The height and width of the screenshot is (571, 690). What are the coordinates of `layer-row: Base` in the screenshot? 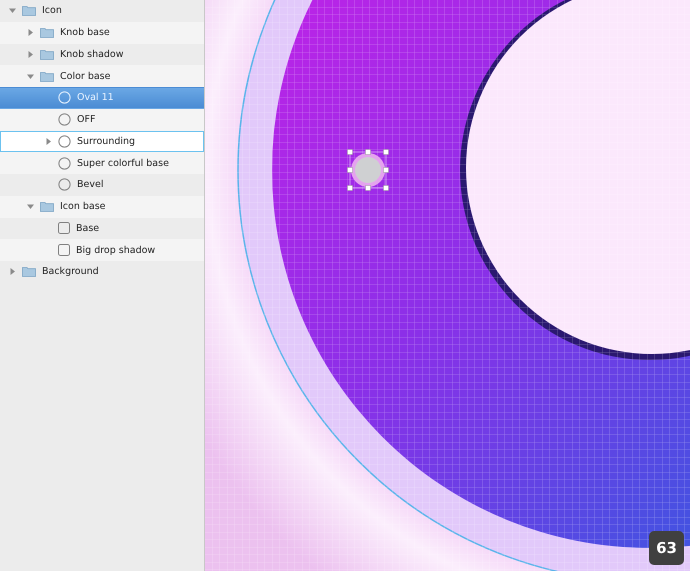 It's located at (102, 229).